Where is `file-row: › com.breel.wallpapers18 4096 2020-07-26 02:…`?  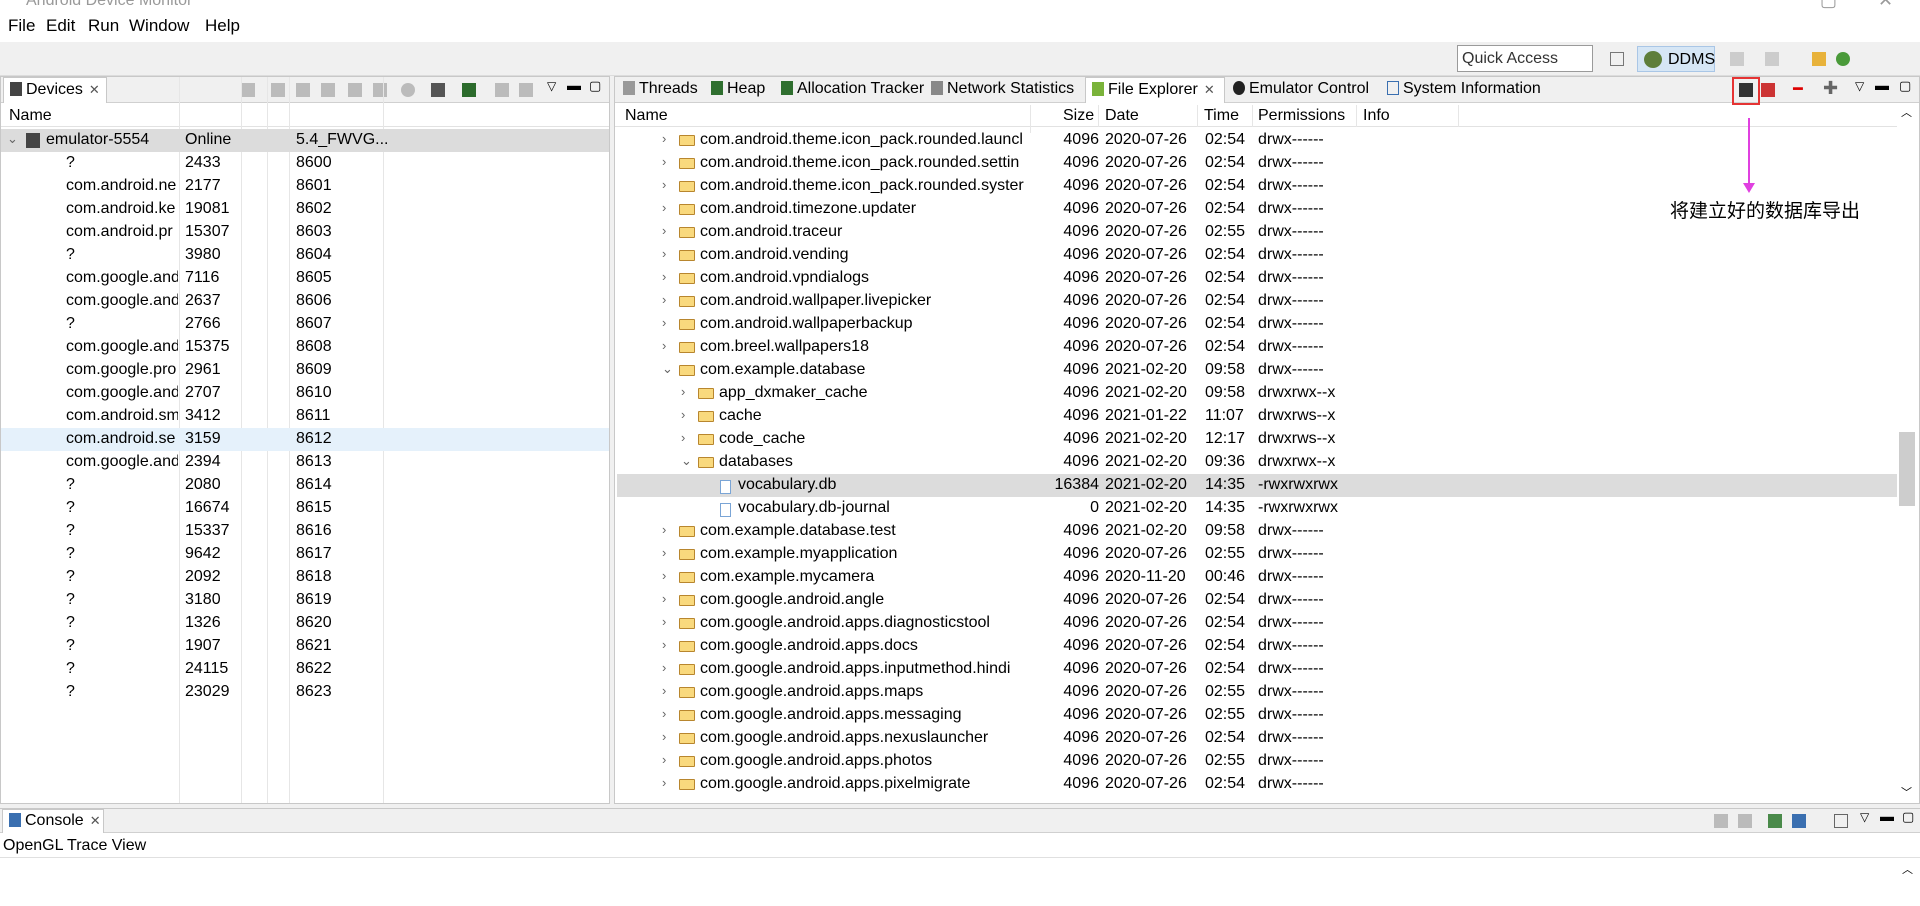
file-row: › com.breel.wallpapers18 4096 2020-07-26 02:… is located at coordinates (1257, 347).